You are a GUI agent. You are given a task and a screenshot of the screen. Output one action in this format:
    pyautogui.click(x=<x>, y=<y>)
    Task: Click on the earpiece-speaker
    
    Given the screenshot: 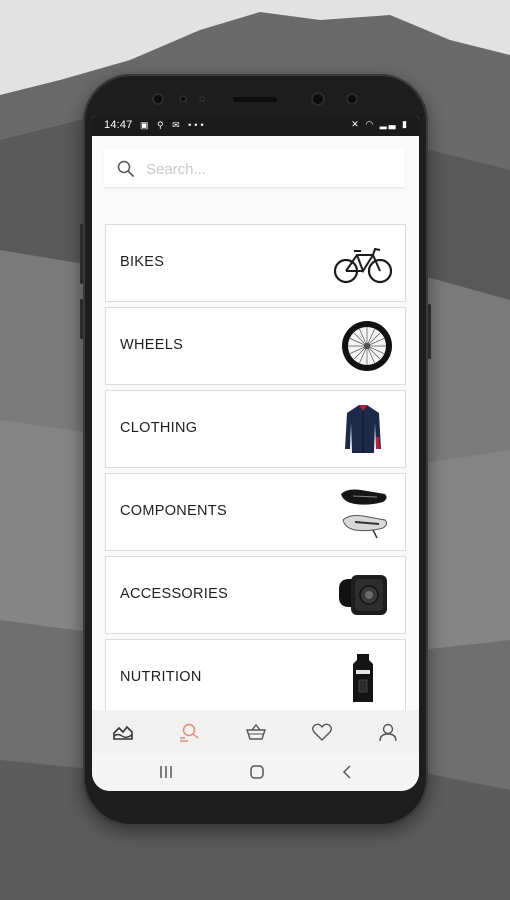 What is the action you would take?
    pyautogui.click(x=255, y=99)
    